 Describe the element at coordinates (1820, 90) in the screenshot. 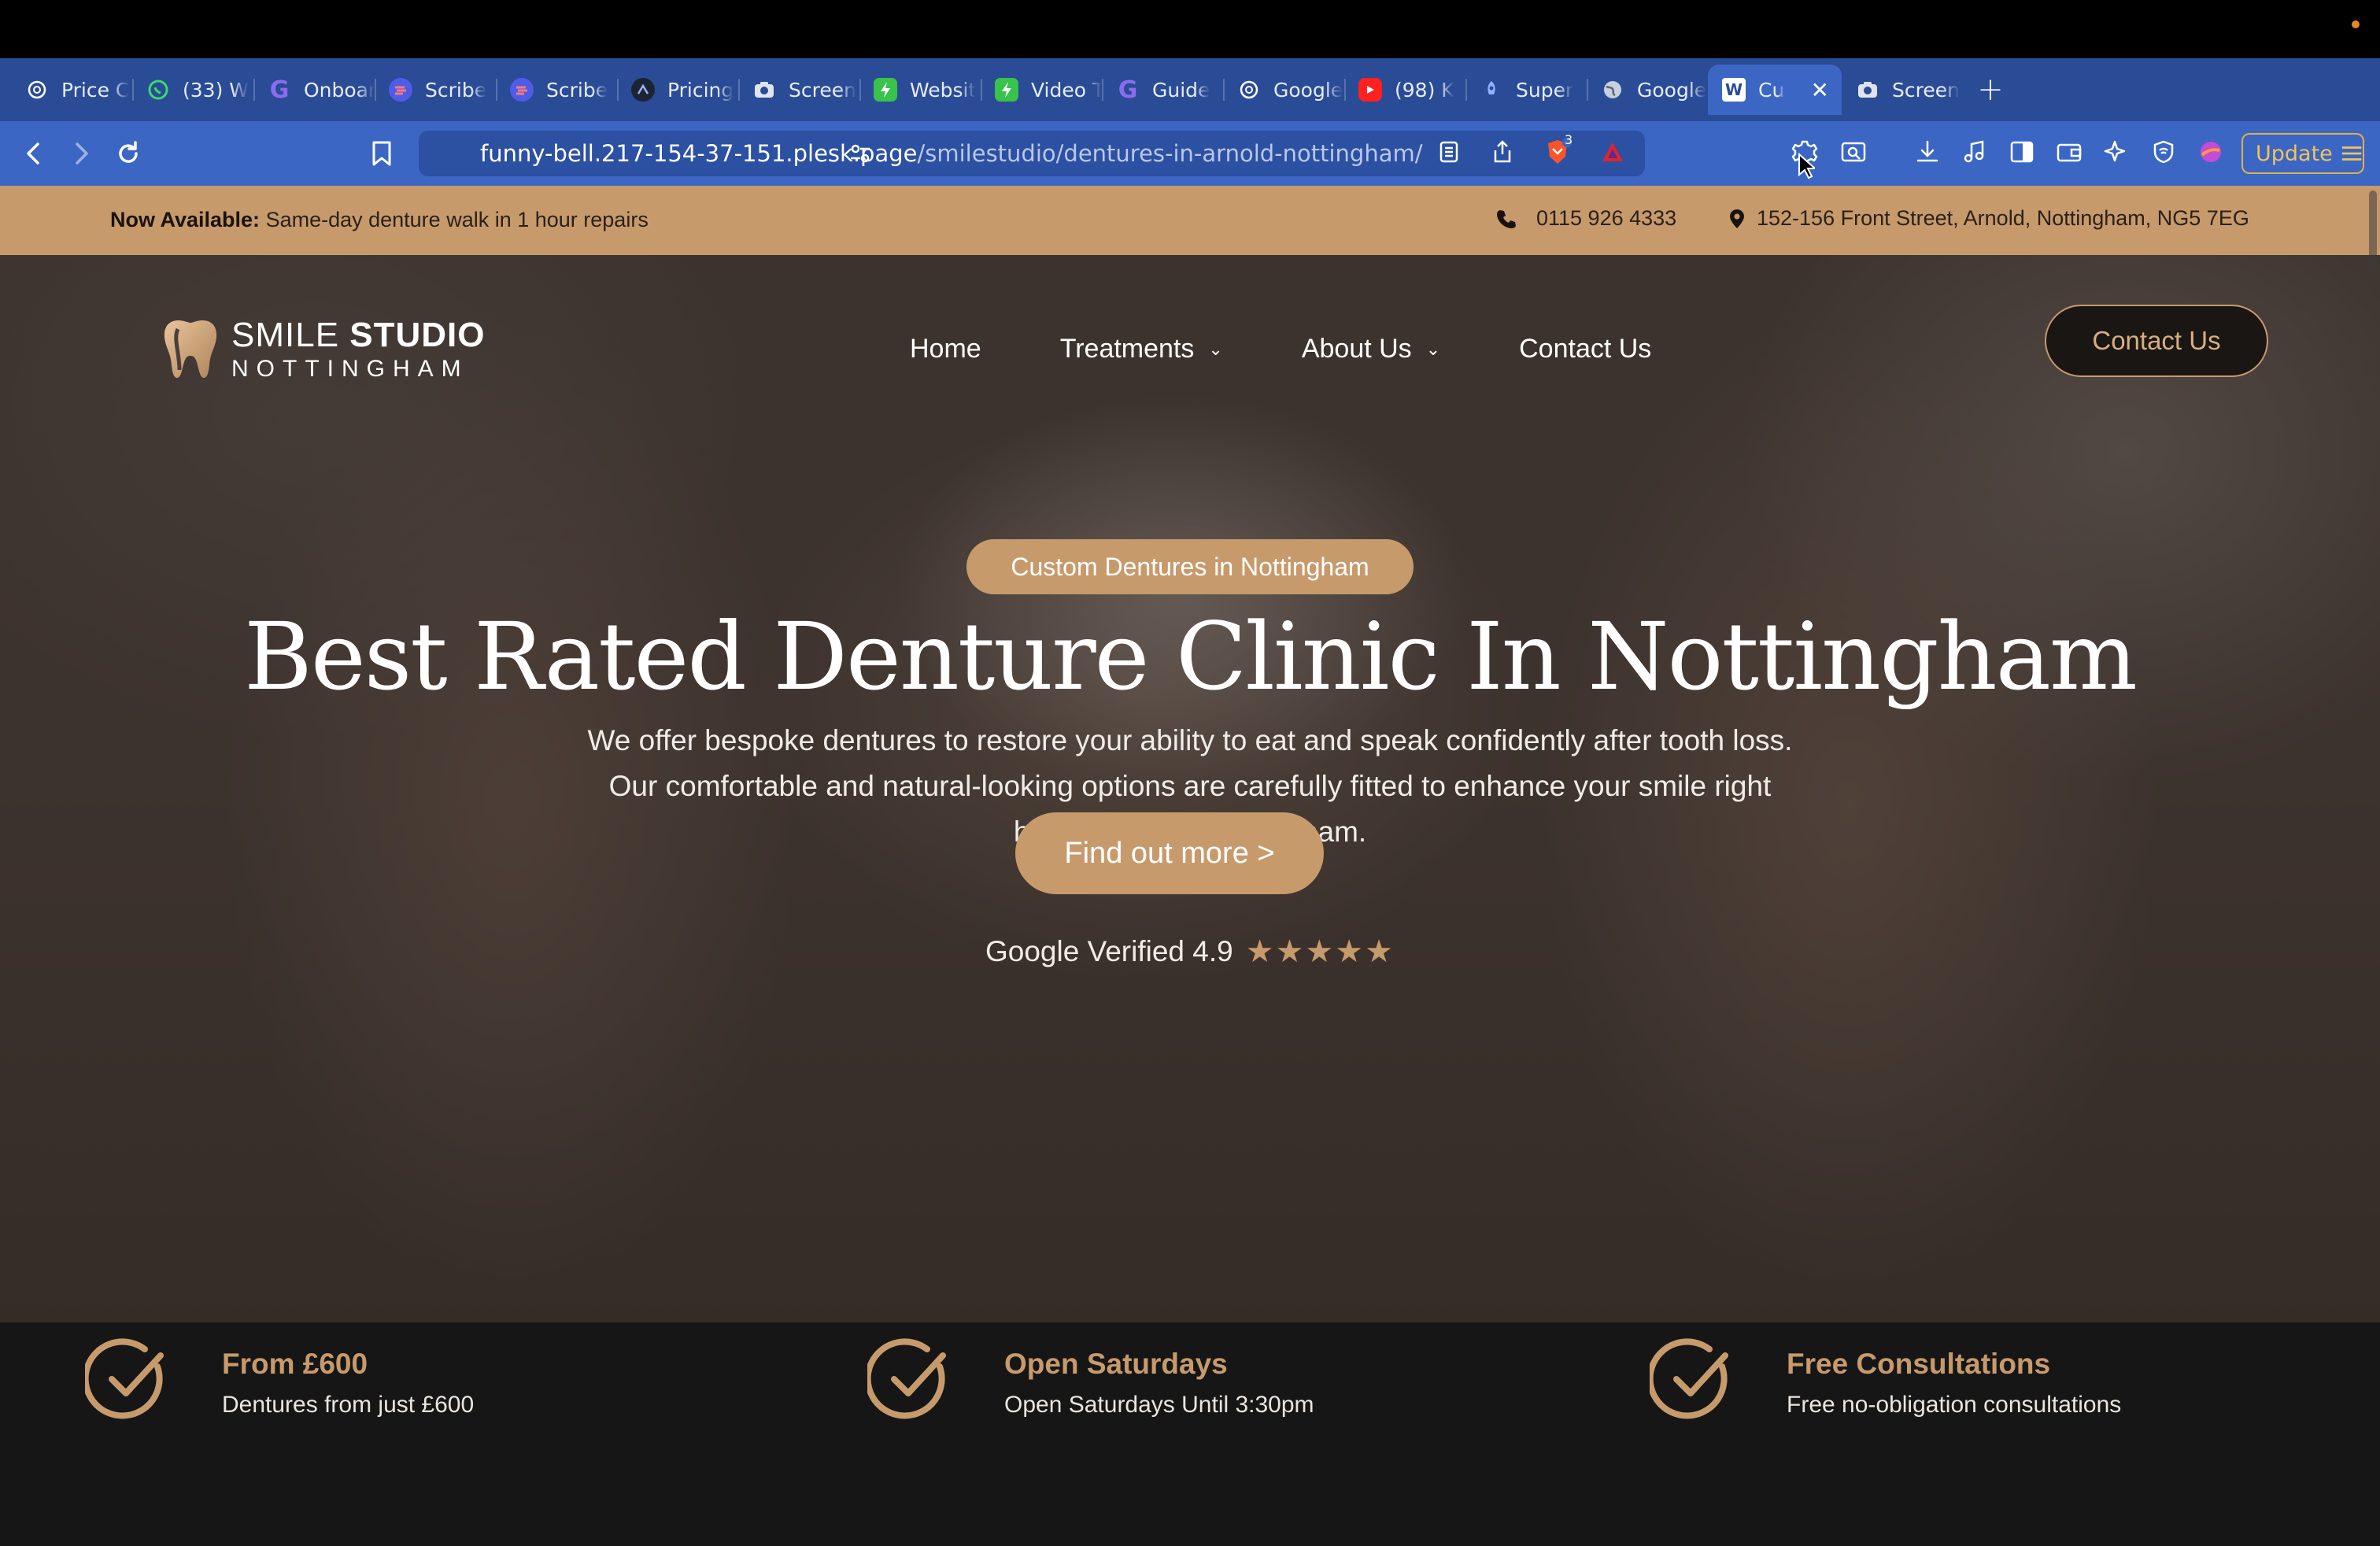

I see `close-tab-icon: ✕` at that location.